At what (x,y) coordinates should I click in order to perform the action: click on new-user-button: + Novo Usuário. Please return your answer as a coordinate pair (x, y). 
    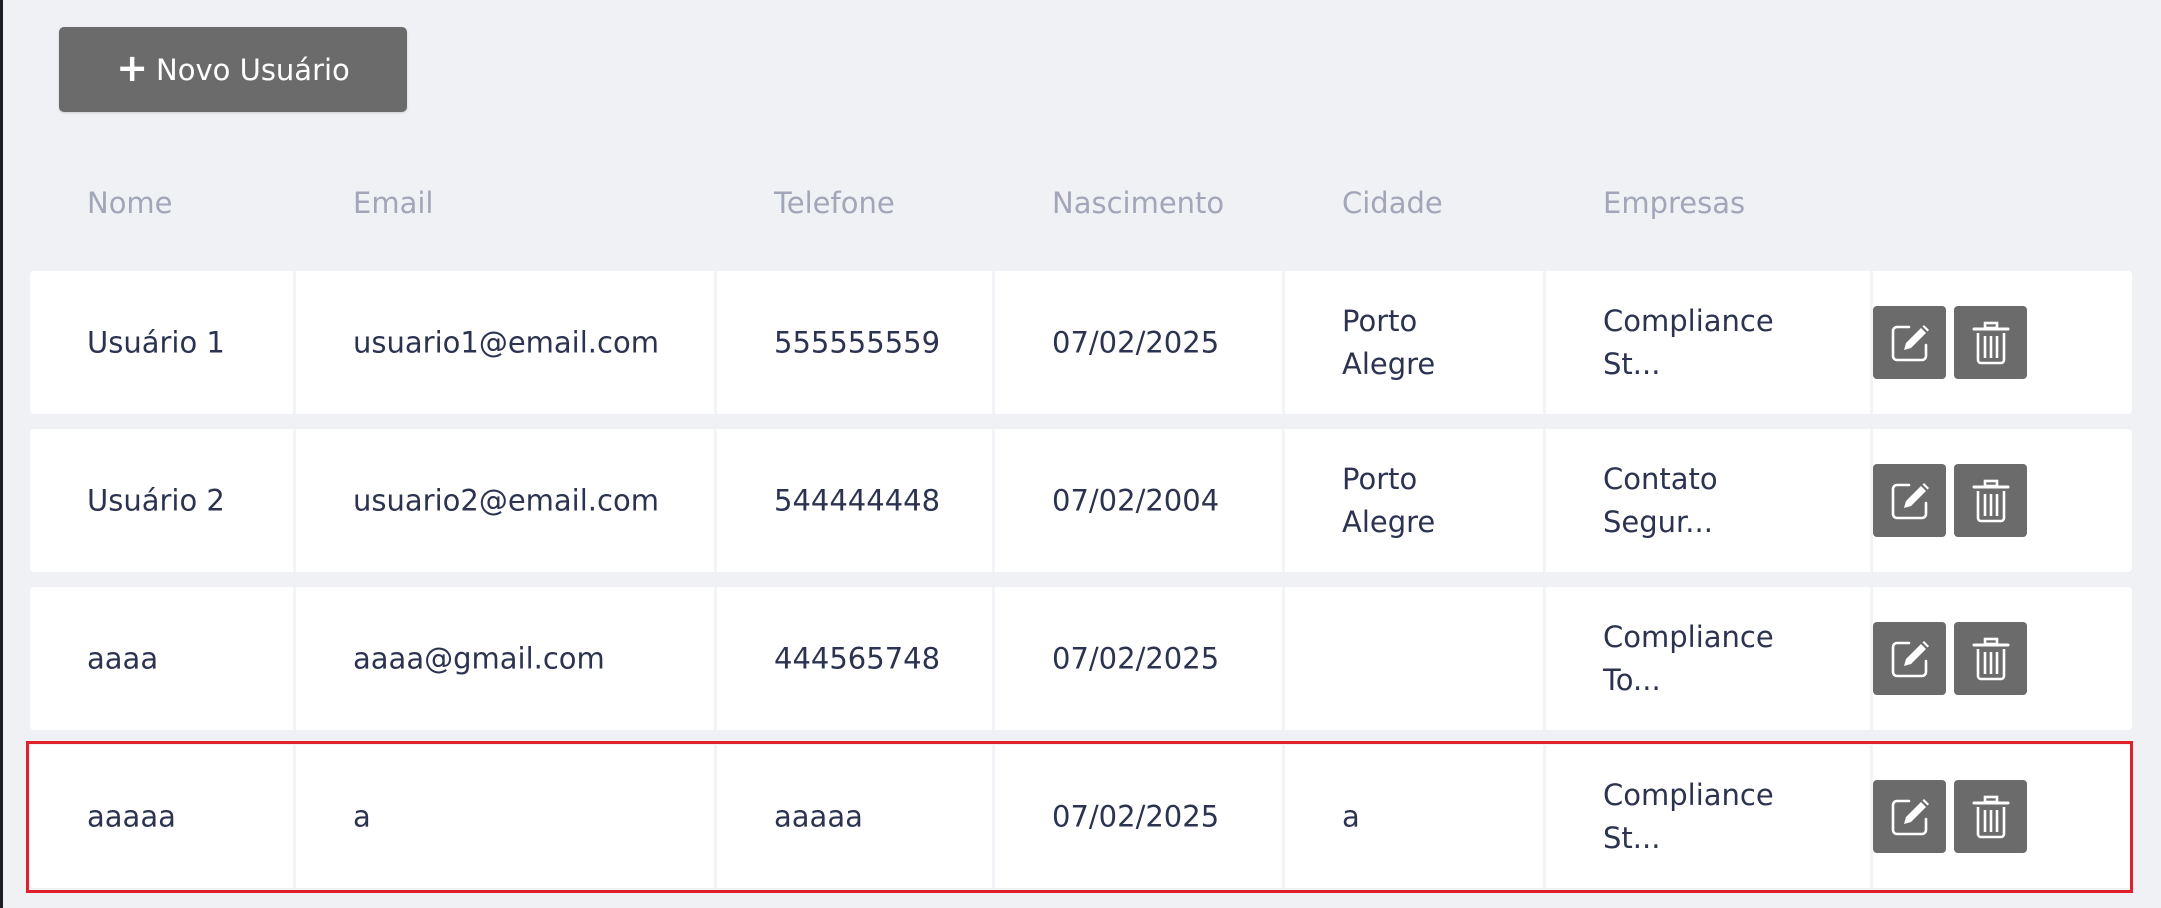
    Looking at the image, I should click on (233, 69).